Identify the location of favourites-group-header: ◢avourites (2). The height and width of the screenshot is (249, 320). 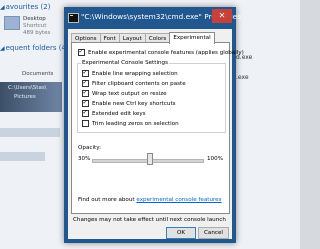
(25, 7).